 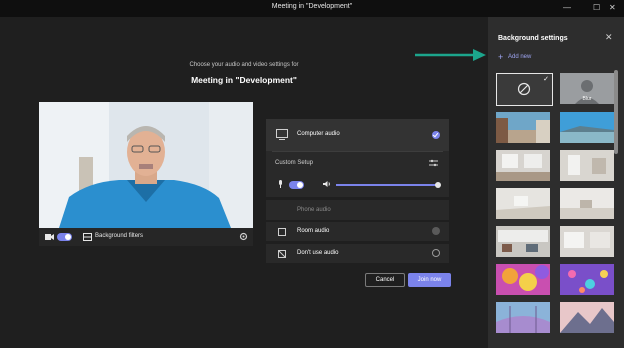 I want to click on maximize-button: ☐, so click(x=596, y=8).